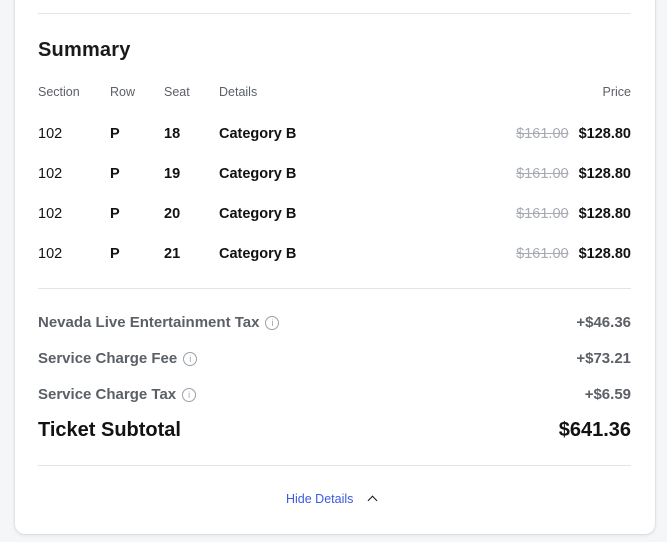 The height and width of the screenshot is (542, 667). Describe the element at coordinates (107, 394) in the screenshot. I see `fee-label: Service Charge Tax` at that location.